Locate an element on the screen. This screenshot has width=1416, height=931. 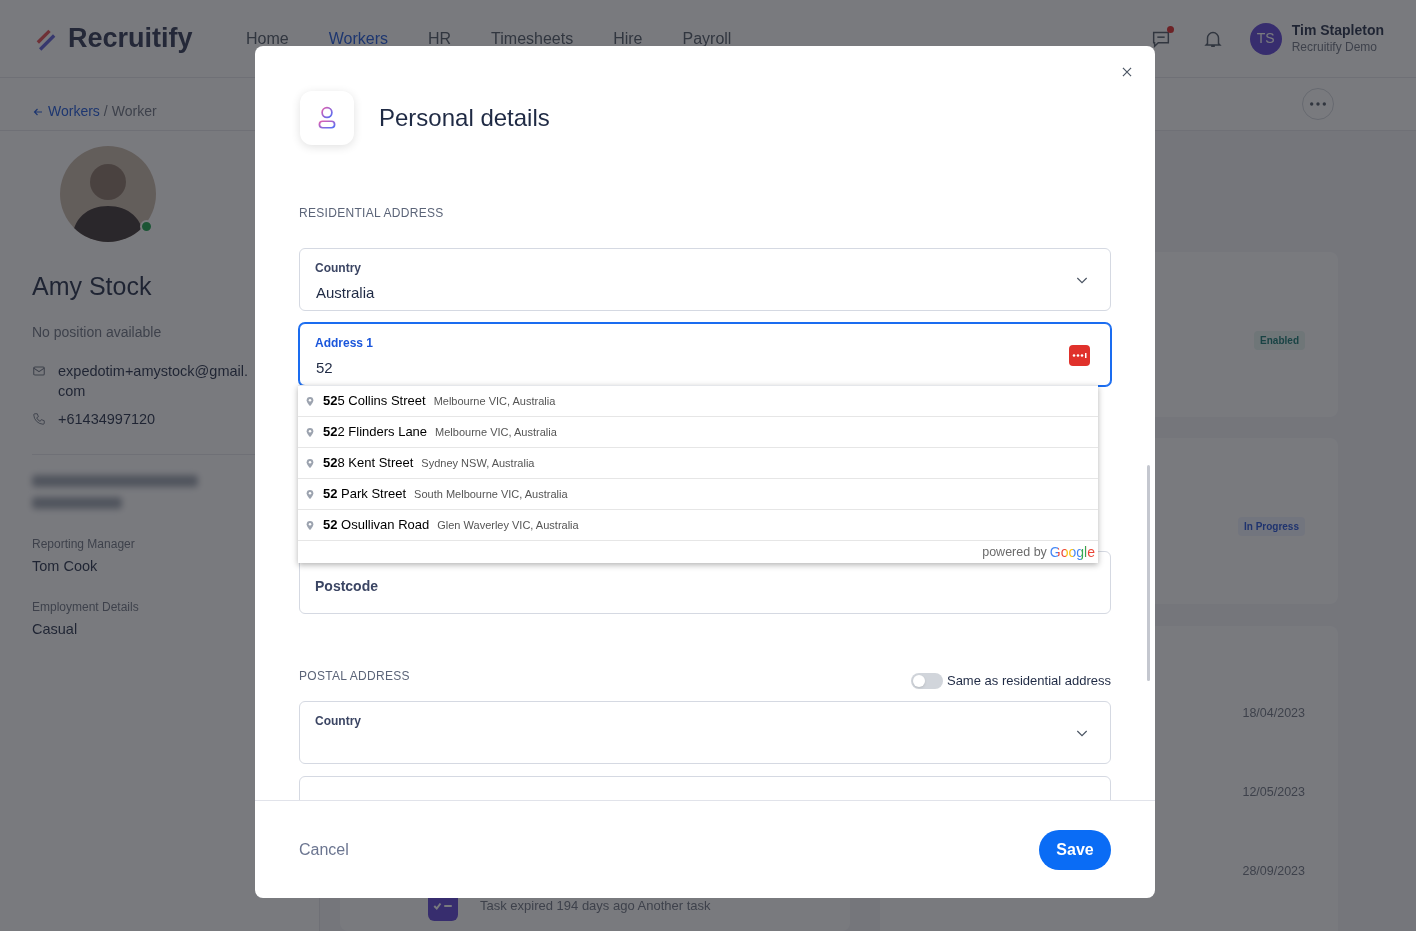
save-button: Save is located at coordinates (1075, 849).